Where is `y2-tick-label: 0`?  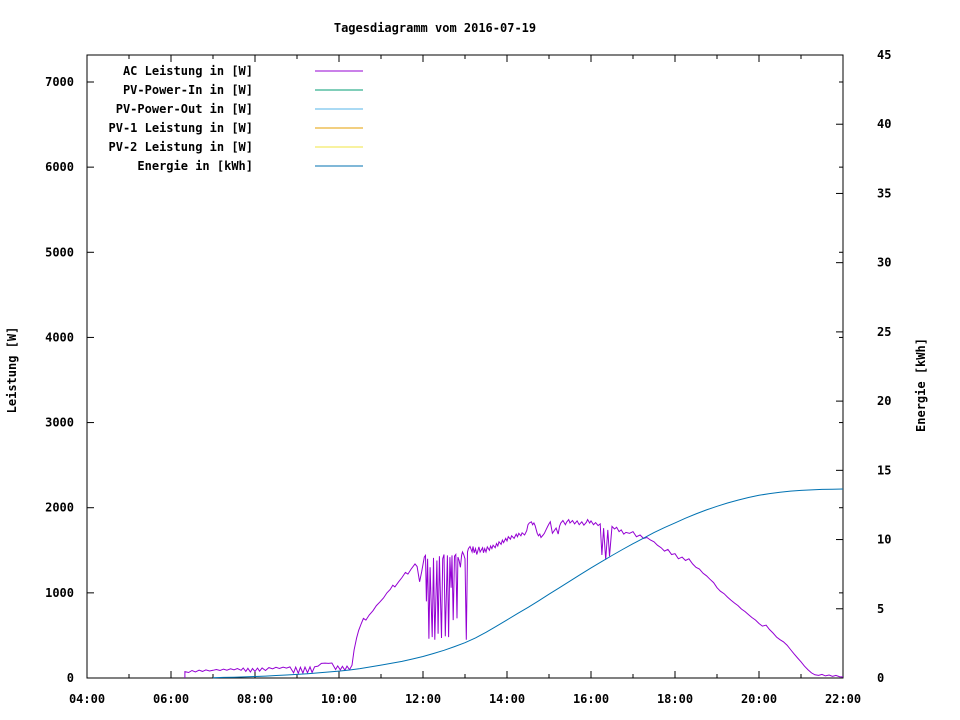 y2-tick-label: 0 is located at coordinates (880, 678).